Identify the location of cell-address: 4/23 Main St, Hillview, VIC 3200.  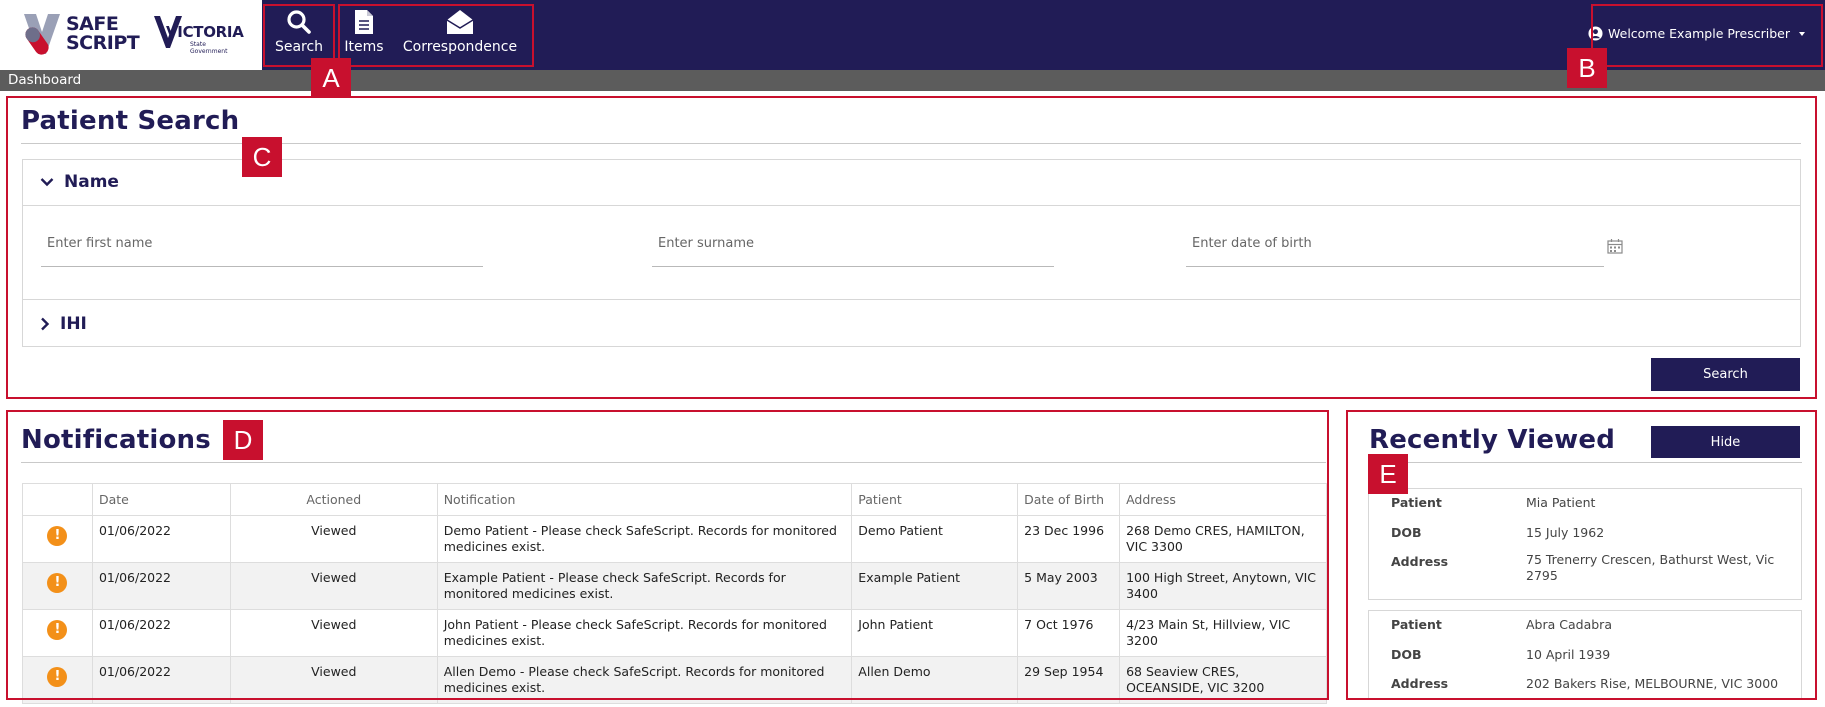
(1223, 633).